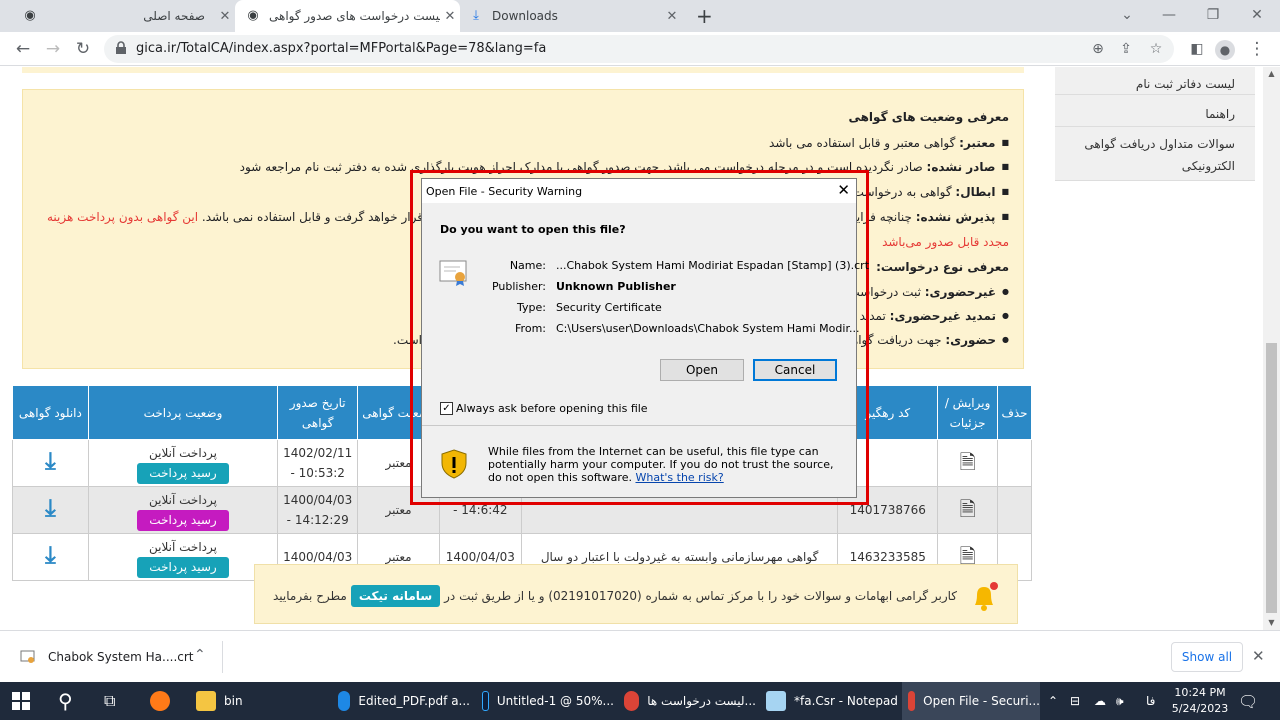 The width and height of the screenshot is (1280, 720). What do you see at coordinates (776, 701) in the screenshot?
I see `notepad-icon` at bounding box center [776, 701].